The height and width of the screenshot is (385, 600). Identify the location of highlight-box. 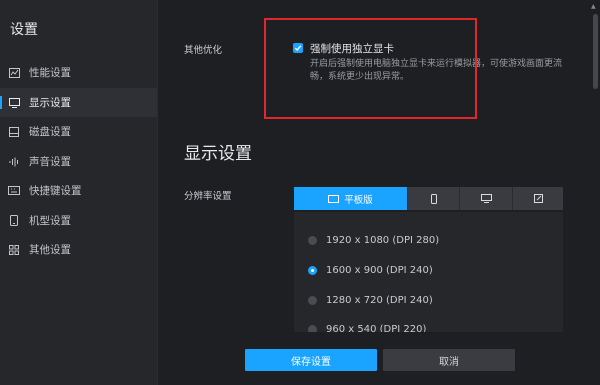
(370, 68).